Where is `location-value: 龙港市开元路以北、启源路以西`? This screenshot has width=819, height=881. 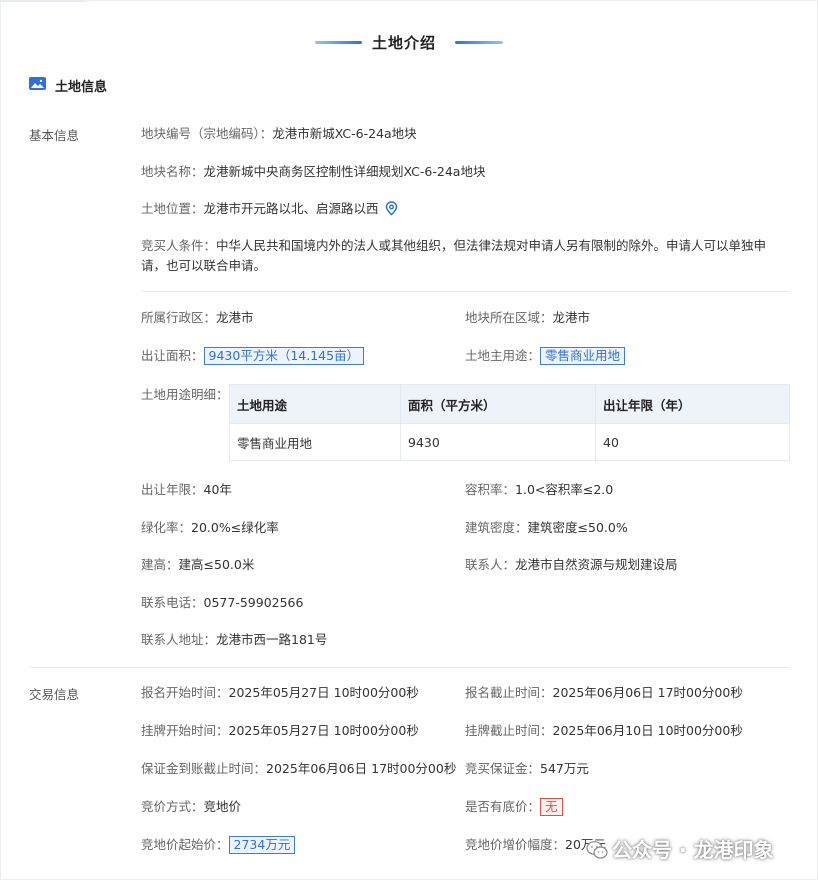 location-value: 龙港市开元路以北、启源路以西 is located at coordinates (291, 208).